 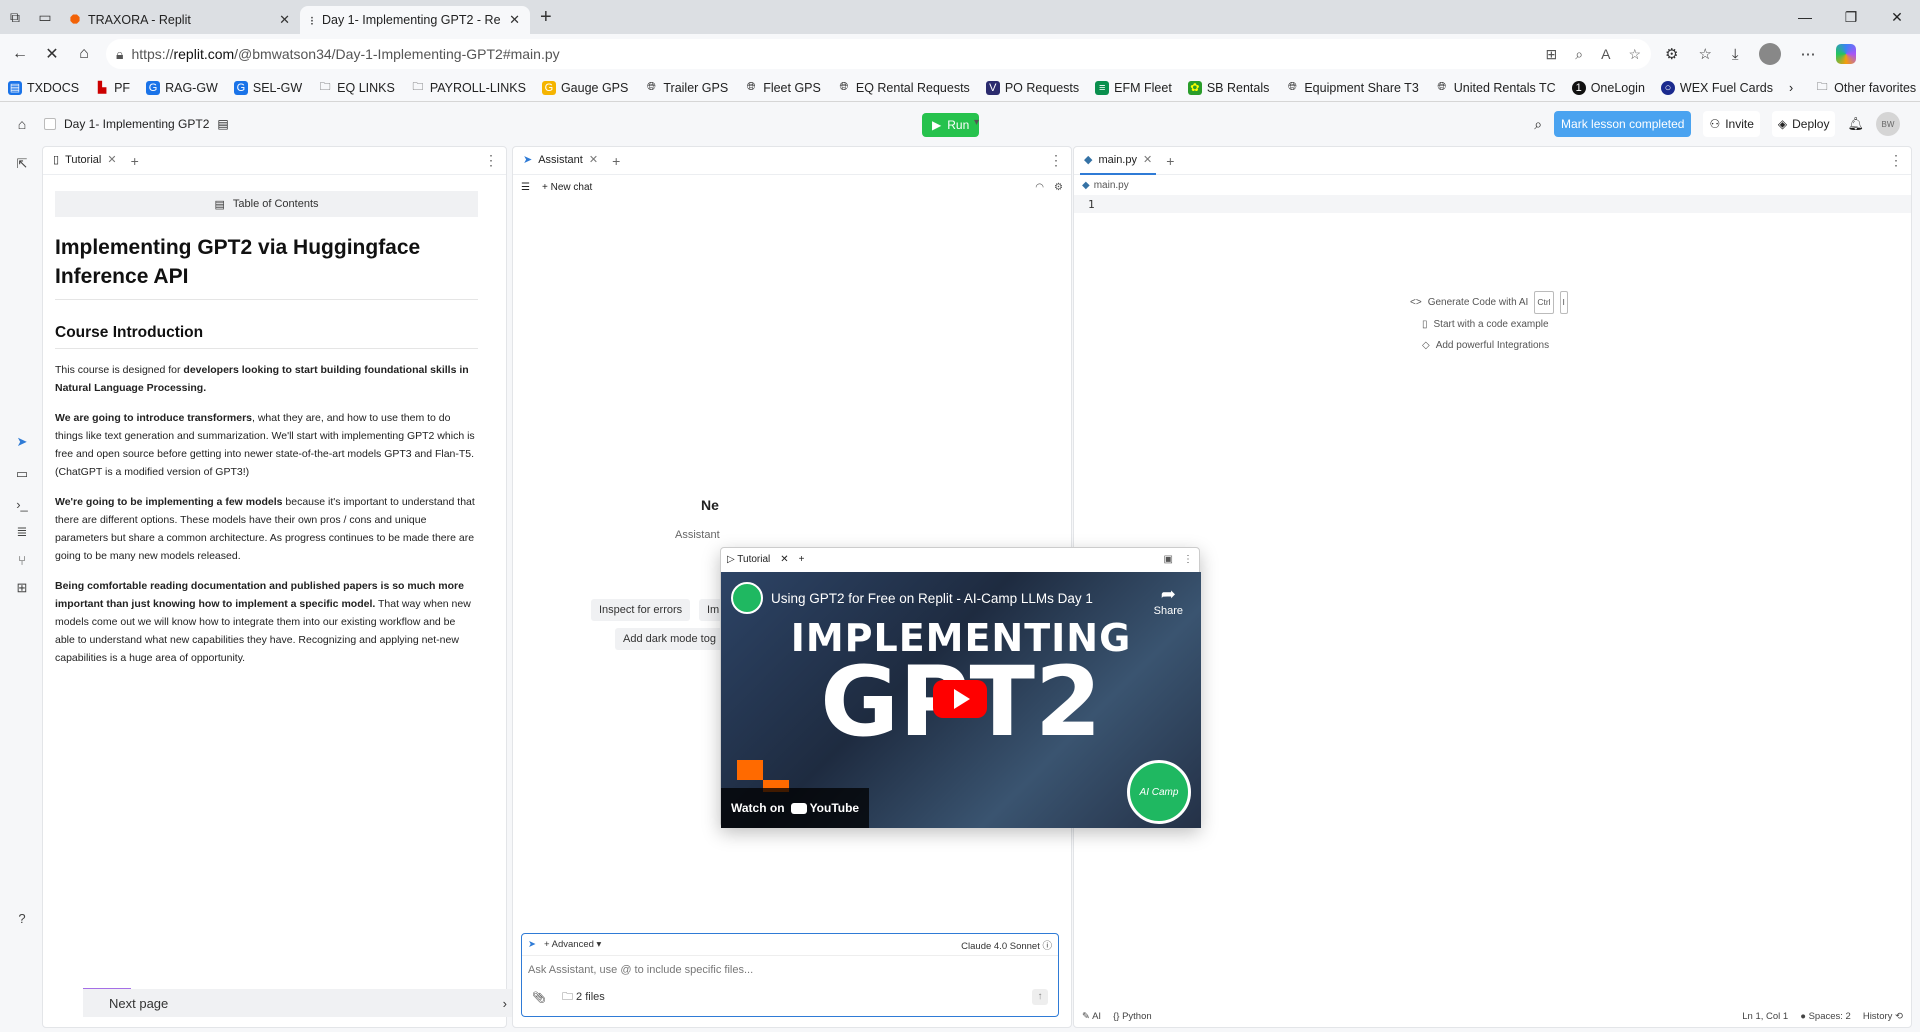 I want to click on tab-tutorial: ▯ Tutorial ✕, so click(x=85, y=161).